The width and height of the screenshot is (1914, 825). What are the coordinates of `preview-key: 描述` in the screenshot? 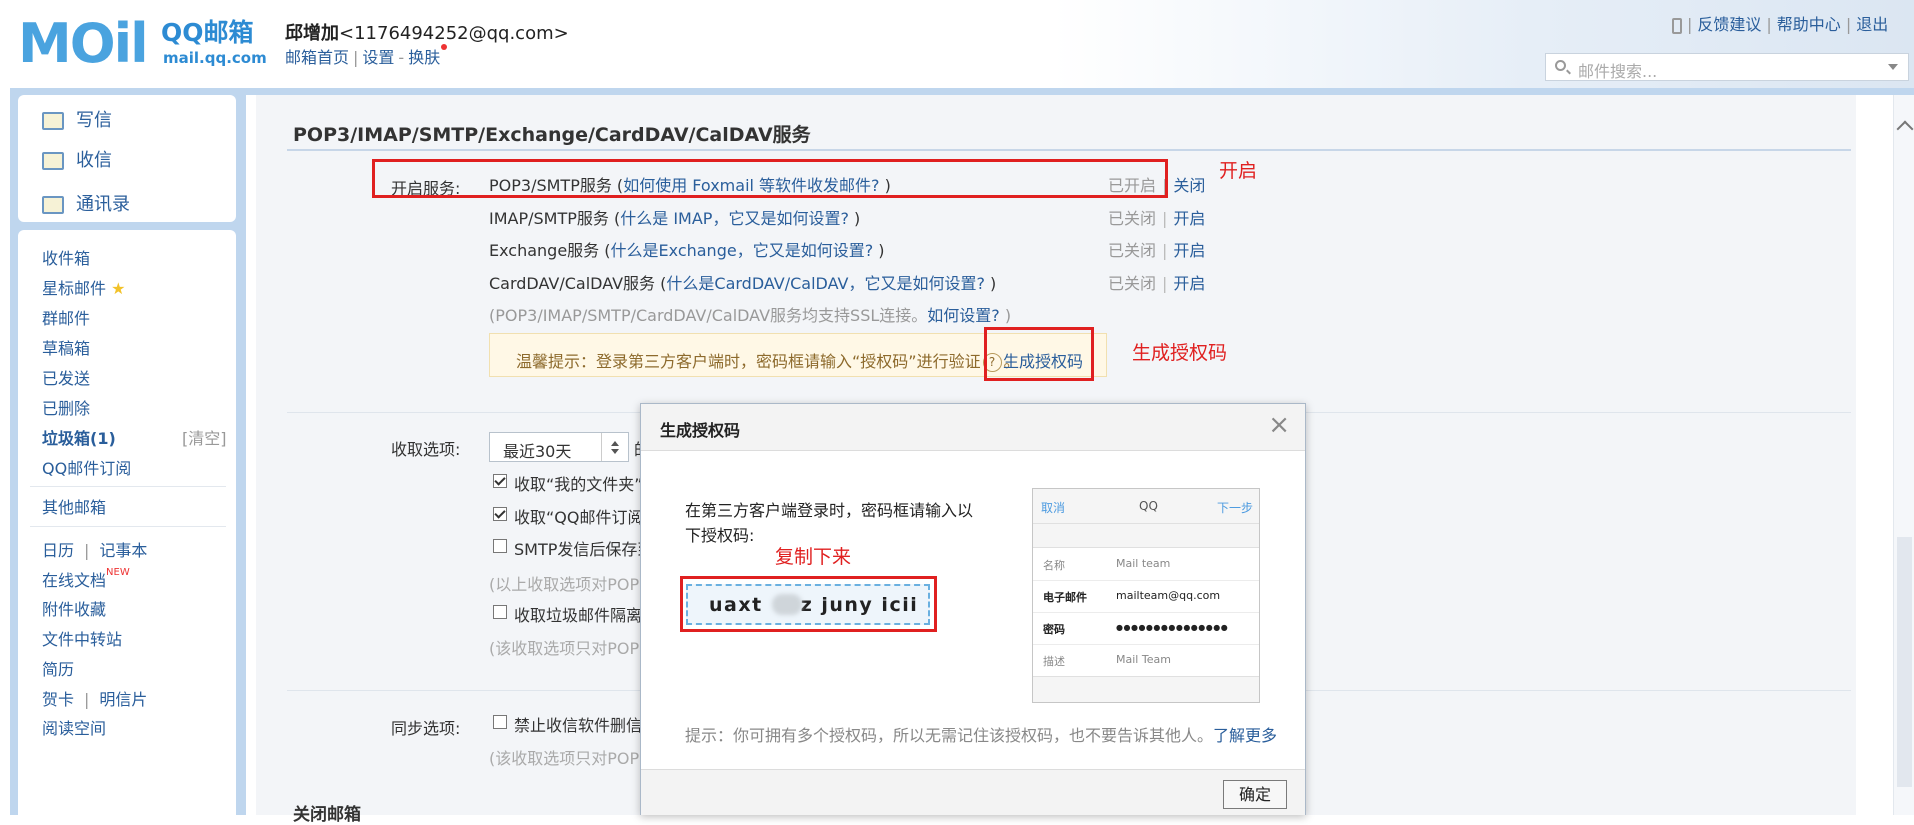 It's located at (1054, 661).